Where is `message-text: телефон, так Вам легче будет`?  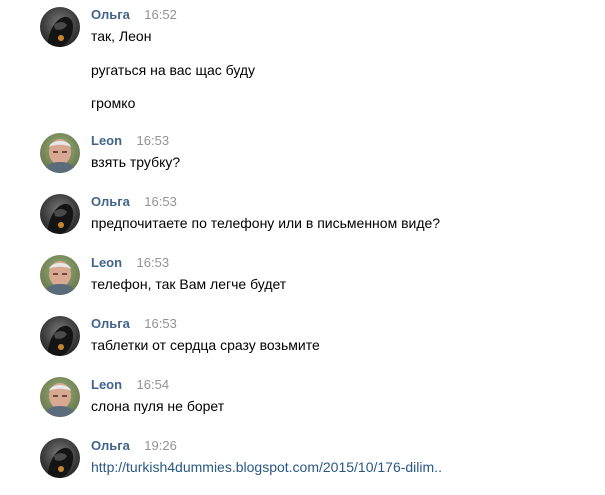
message-text: телефон, так Вам легче будет is located at coordinates (189, 284).